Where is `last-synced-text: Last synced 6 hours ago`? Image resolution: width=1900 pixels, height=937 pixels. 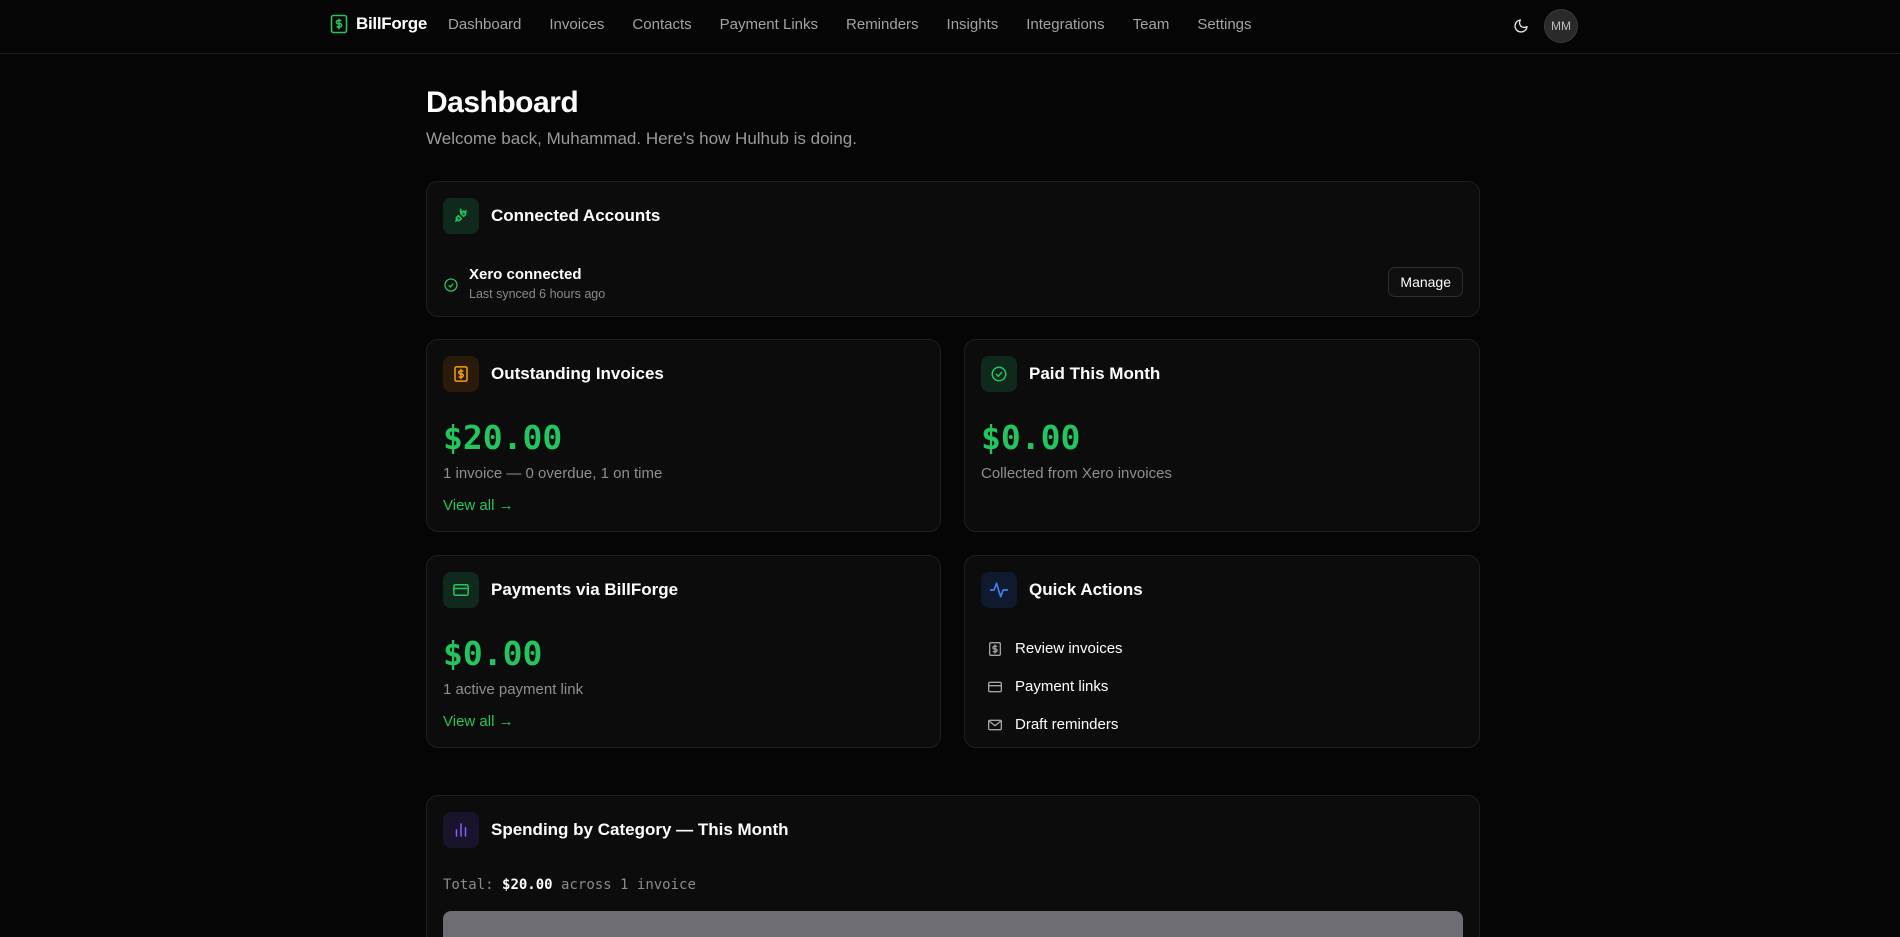 last-synced-text: Last synced 6 hours ago is located at coordinates (537, 294).